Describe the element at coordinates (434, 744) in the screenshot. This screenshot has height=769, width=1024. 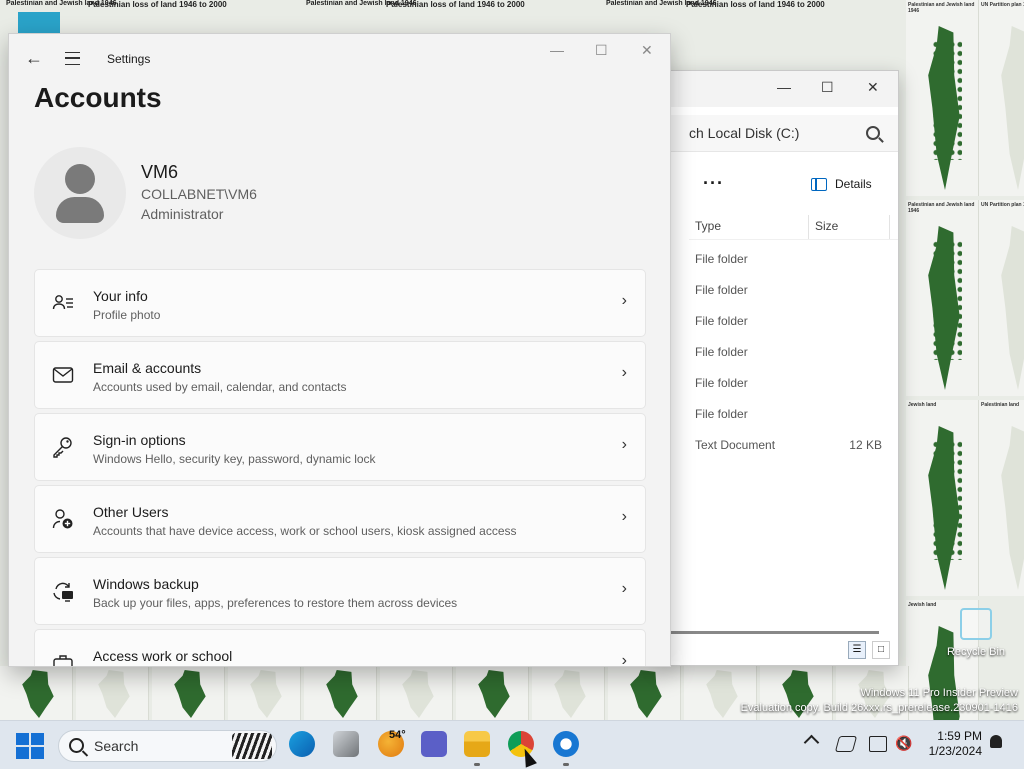
I see `teams-icon` at that location.